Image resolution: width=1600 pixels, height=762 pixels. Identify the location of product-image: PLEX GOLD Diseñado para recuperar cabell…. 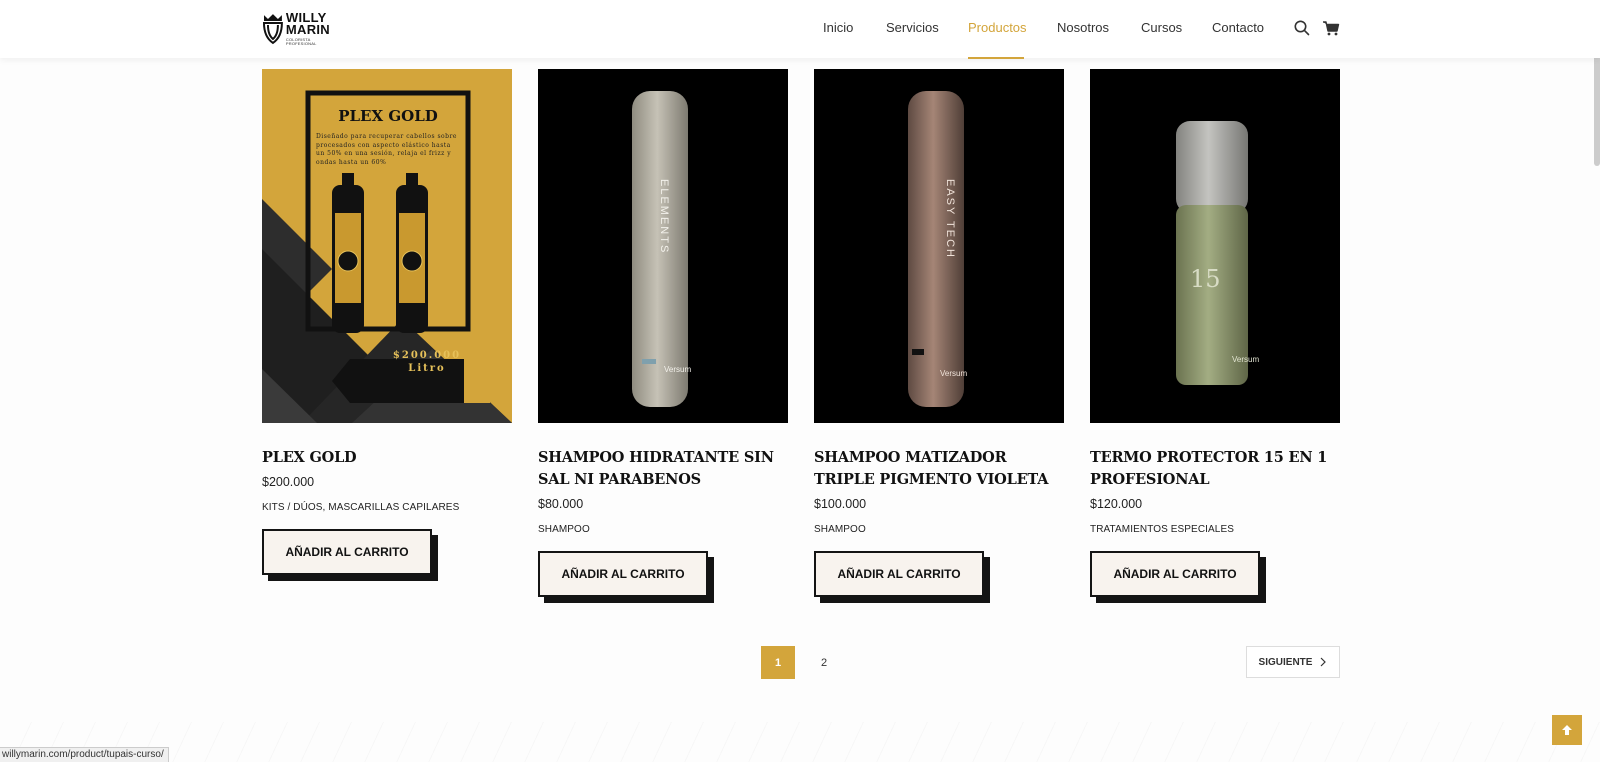
(387, 246).